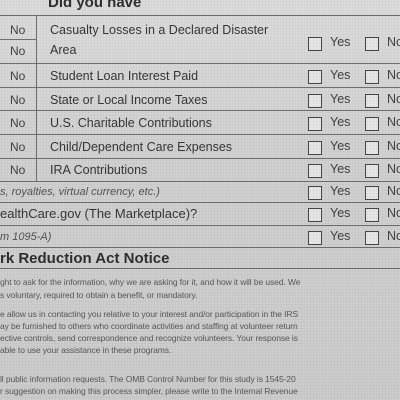  Describe the element at coordinates (36, 98) in the screenshot. I see `column-divider` at that location.